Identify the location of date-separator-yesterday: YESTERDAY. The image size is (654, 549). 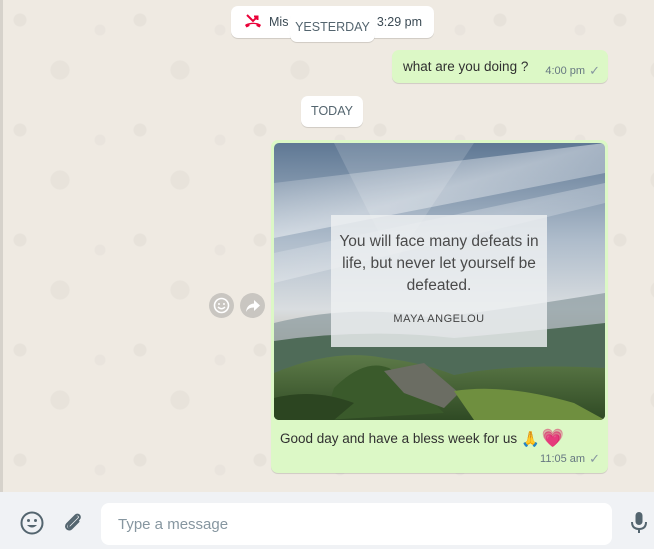
(332, 27).